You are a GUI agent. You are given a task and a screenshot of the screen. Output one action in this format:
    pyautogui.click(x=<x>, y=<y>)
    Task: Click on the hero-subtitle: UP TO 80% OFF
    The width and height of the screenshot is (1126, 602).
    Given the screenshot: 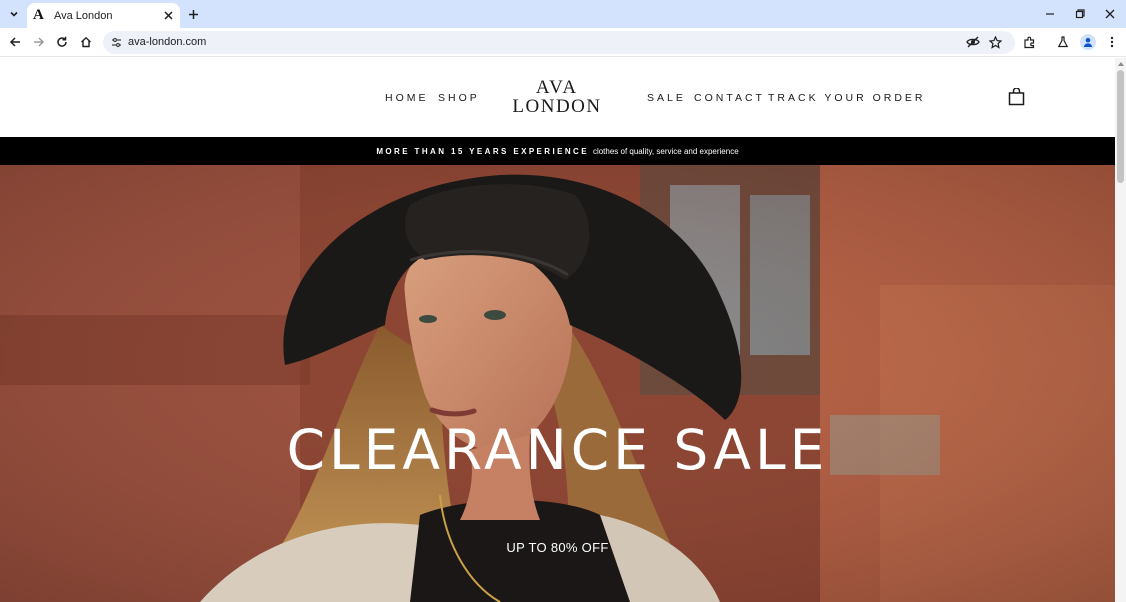 What is the action you would take?
    pyautogui.click(x=557, y=547)
    